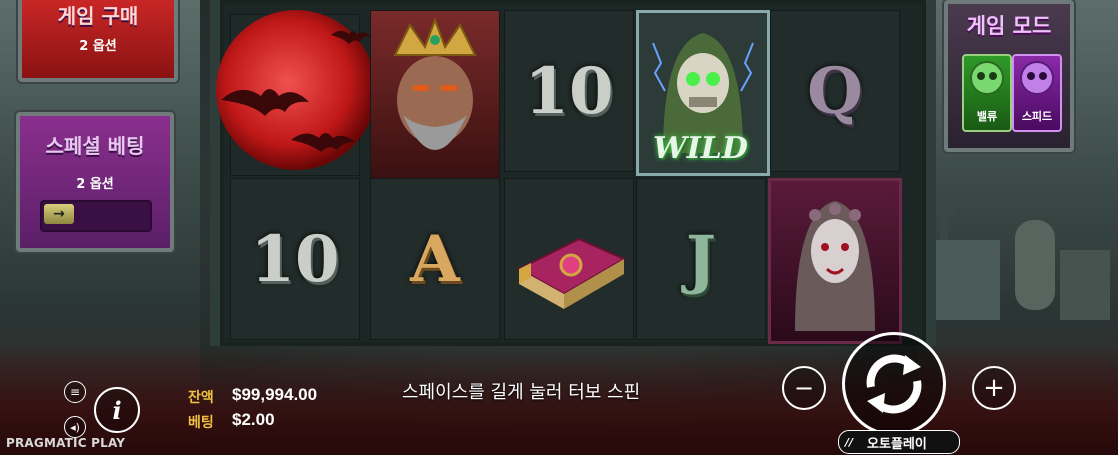  I want to click on bet-increase-button: +, so click(994, 388).